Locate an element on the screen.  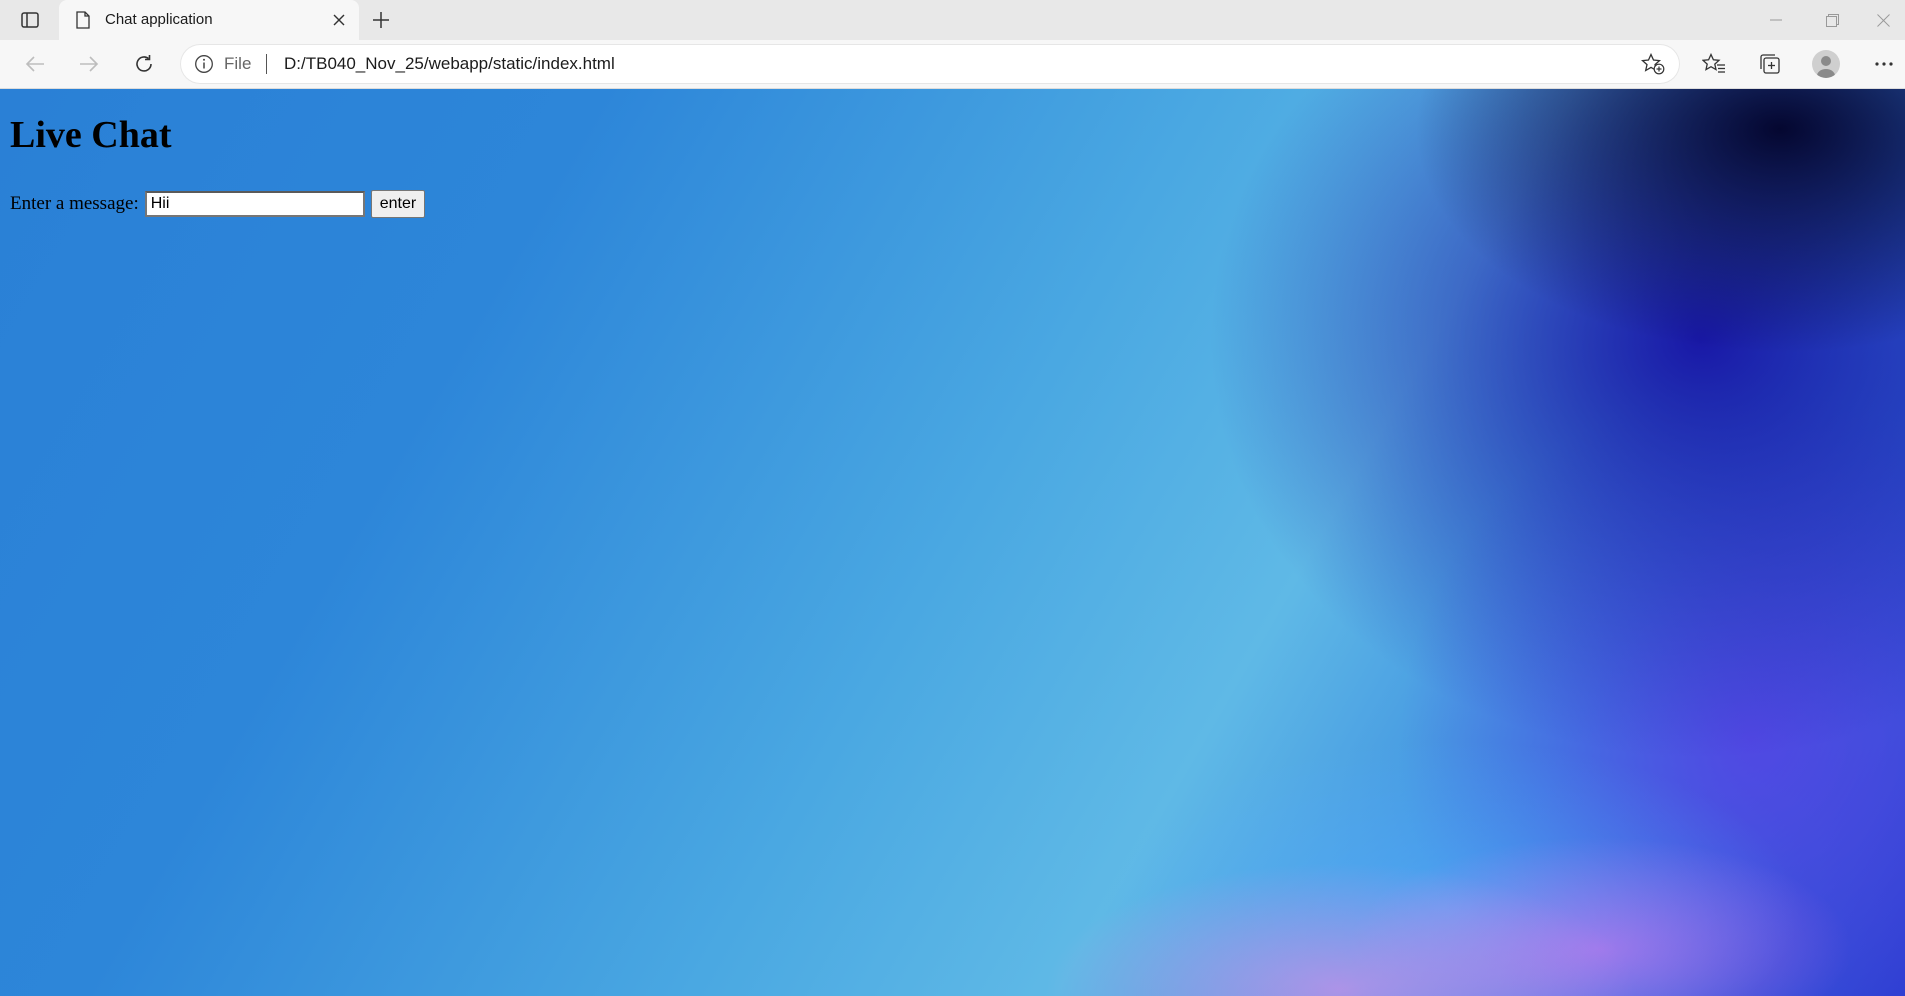
add-favorite-button is located at coordinates (1653, 64).